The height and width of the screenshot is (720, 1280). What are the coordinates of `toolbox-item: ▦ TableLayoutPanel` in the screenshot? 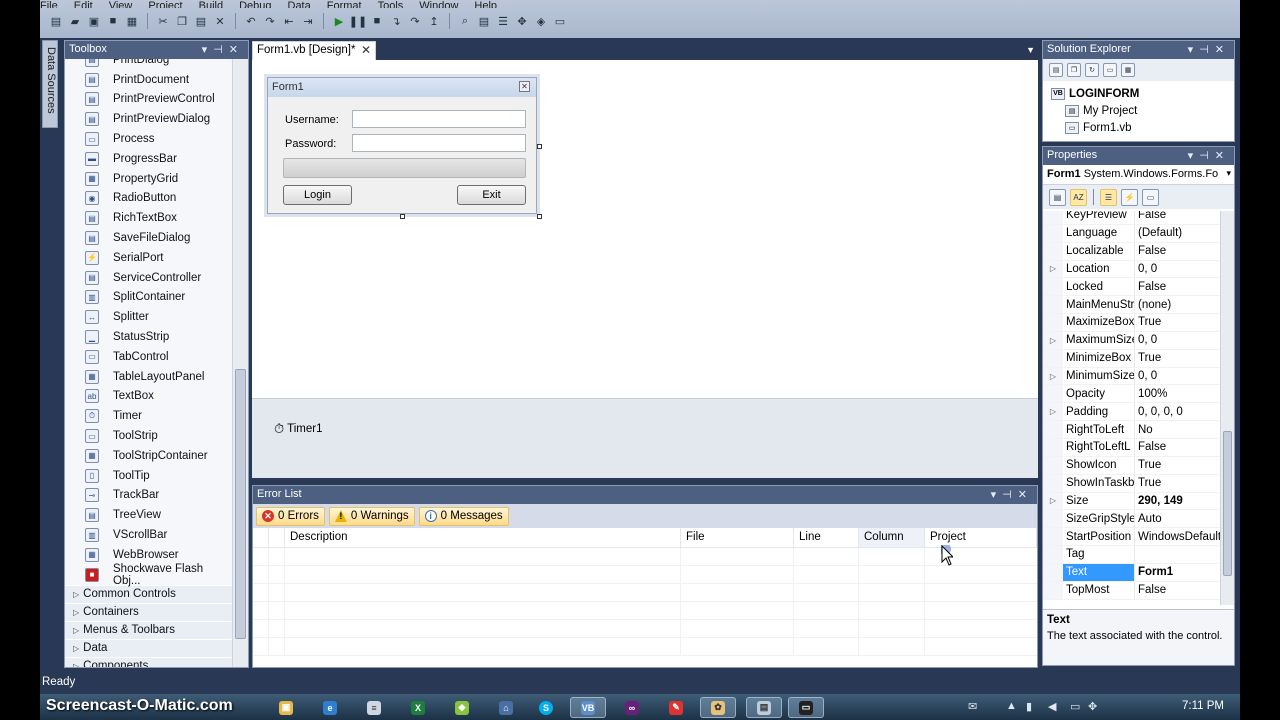 It's located at (148, 377).